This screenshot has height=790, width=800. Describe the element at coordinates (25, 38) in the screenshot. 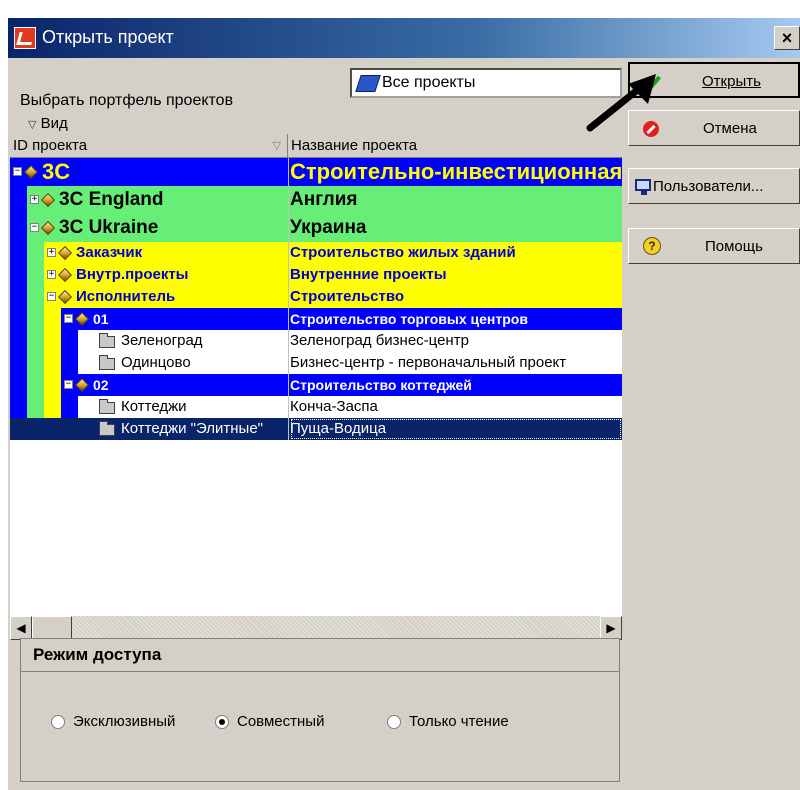

I see `app-logo-icon` at that location.